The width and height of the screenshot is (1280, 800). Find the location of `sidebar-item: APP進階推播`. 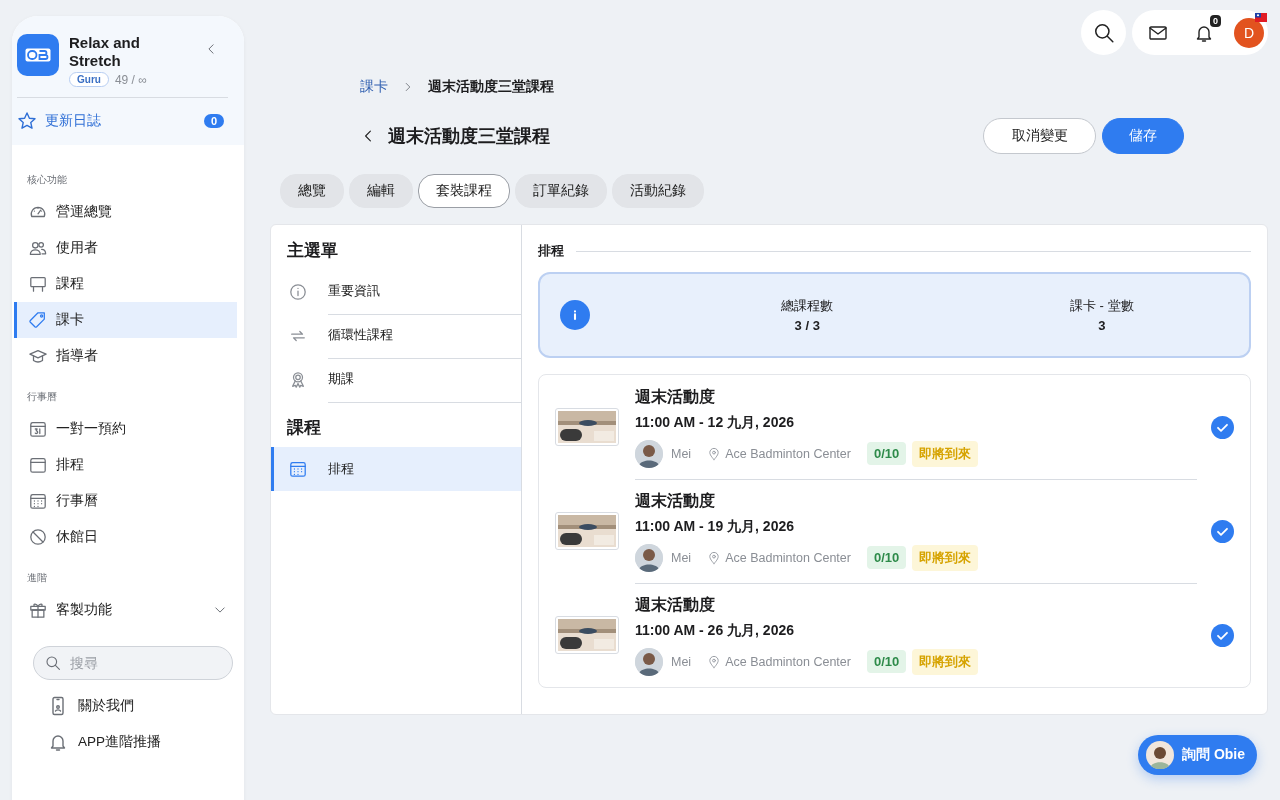

sidebar-item: APP進階推播 is located at coordinates (129, 742).